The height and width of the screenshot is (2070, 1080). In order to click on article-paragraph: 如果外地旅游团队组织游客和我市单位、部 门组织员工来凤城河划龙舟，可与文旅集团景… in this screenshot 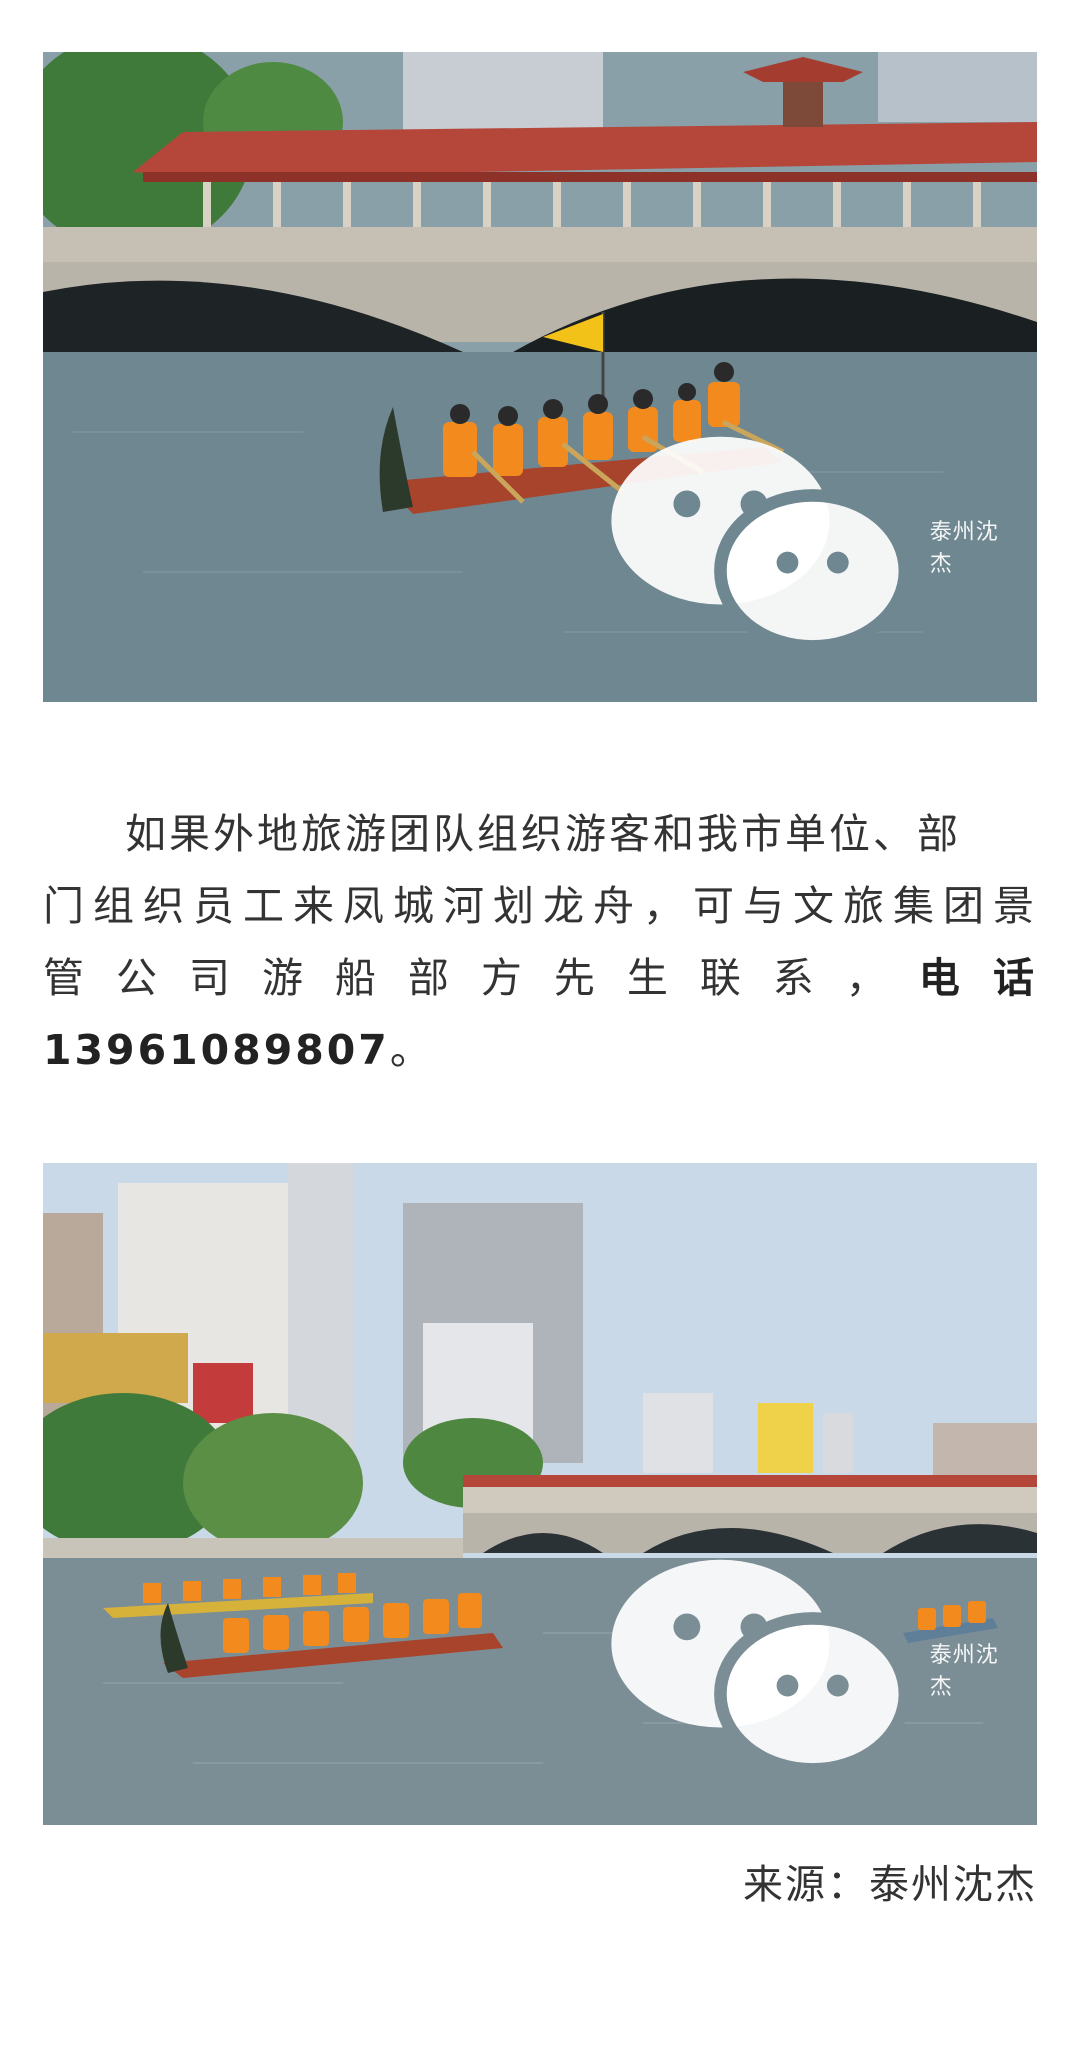, I will do `click(540, 942)`.